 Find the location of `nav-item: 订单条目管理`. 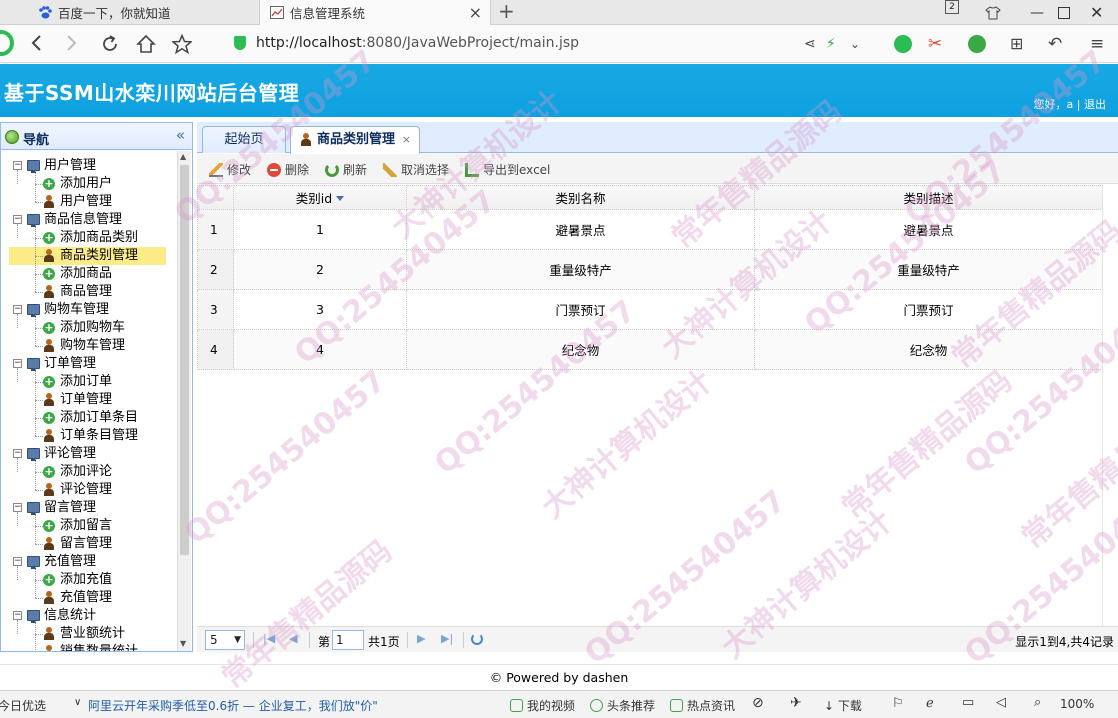

nav-item: 订单条目管理 is located at coordinates (87, 436).